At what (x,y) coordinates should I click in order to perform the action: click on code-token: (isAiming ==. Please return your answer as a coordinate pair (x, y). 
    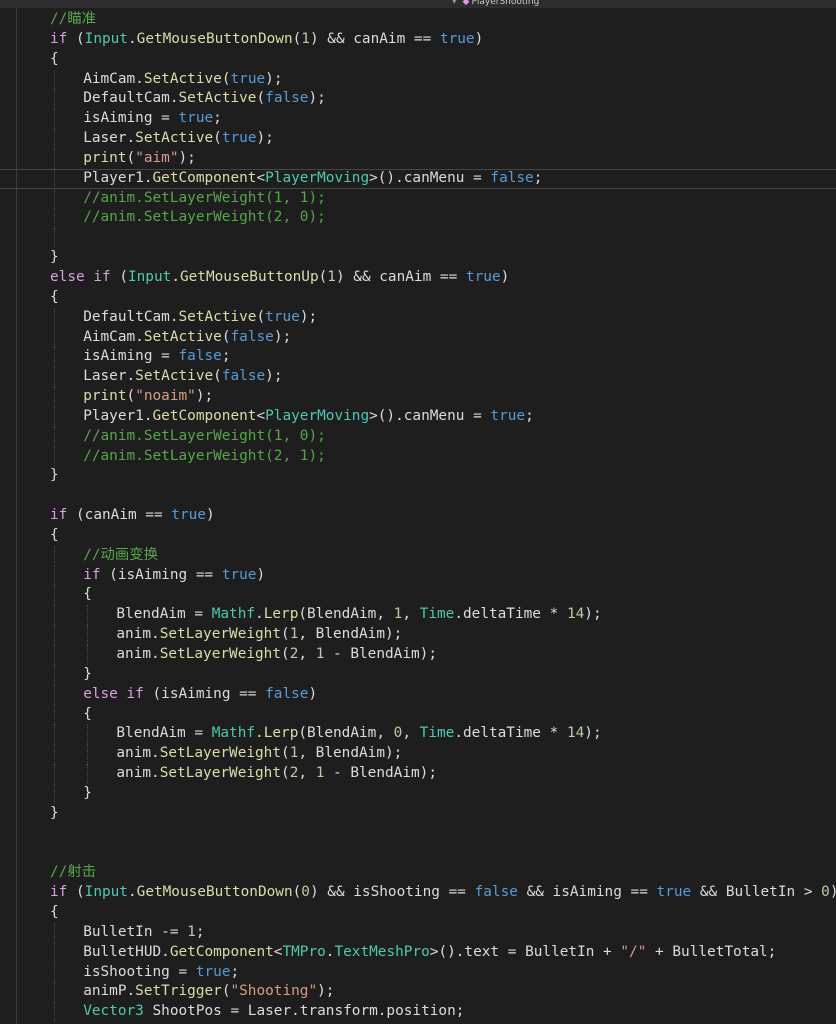
    Looking at the image, I should click on (204, 693).